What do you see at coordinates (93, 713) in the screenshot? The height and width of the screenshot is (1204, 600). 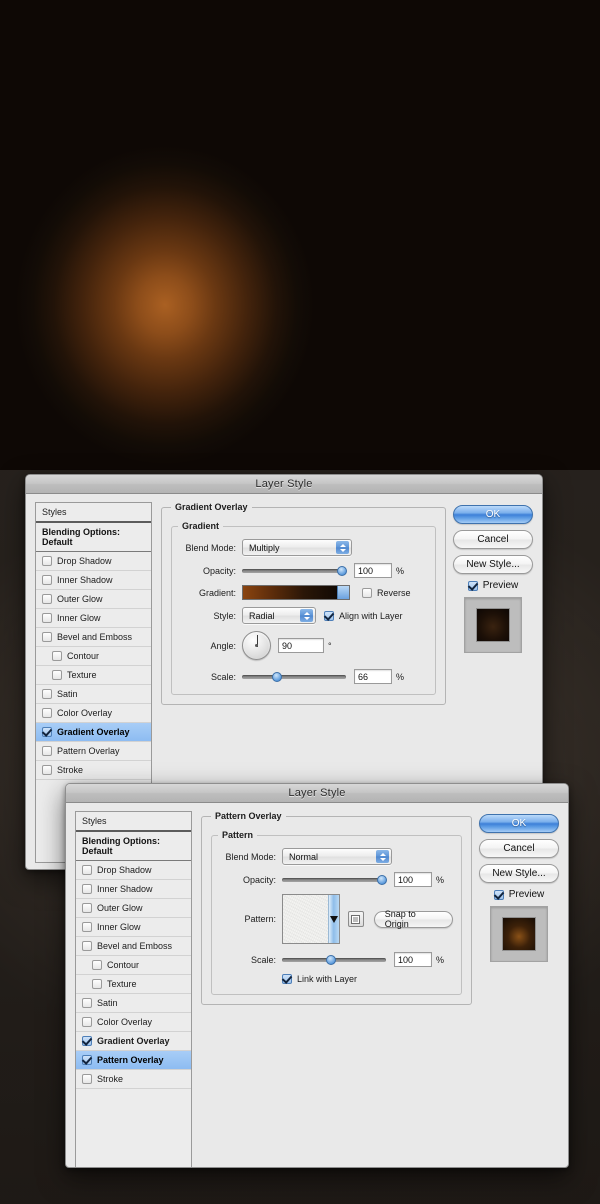 I see `effect-item-color-overlay: Color Overlay` at bounding box center [93, 713].